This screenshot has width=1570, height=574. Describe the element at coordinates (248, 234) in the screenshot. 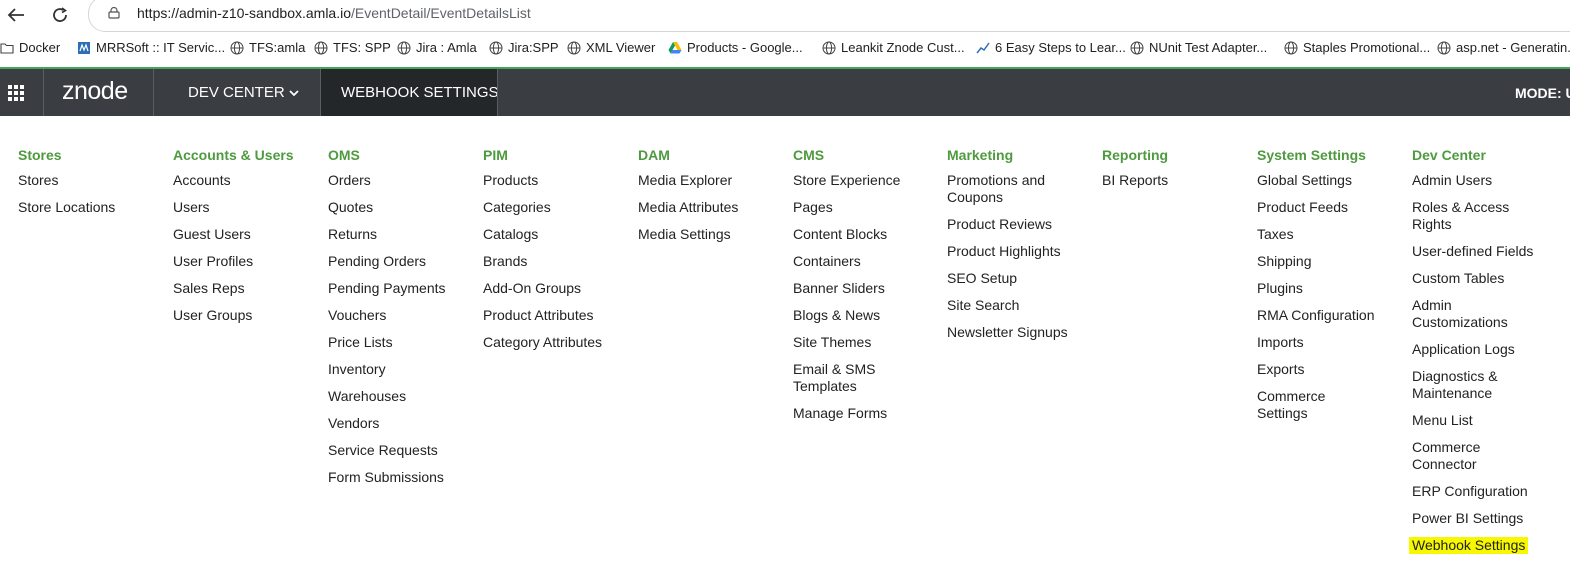

I see `menu-item: Guest Users` at that location.